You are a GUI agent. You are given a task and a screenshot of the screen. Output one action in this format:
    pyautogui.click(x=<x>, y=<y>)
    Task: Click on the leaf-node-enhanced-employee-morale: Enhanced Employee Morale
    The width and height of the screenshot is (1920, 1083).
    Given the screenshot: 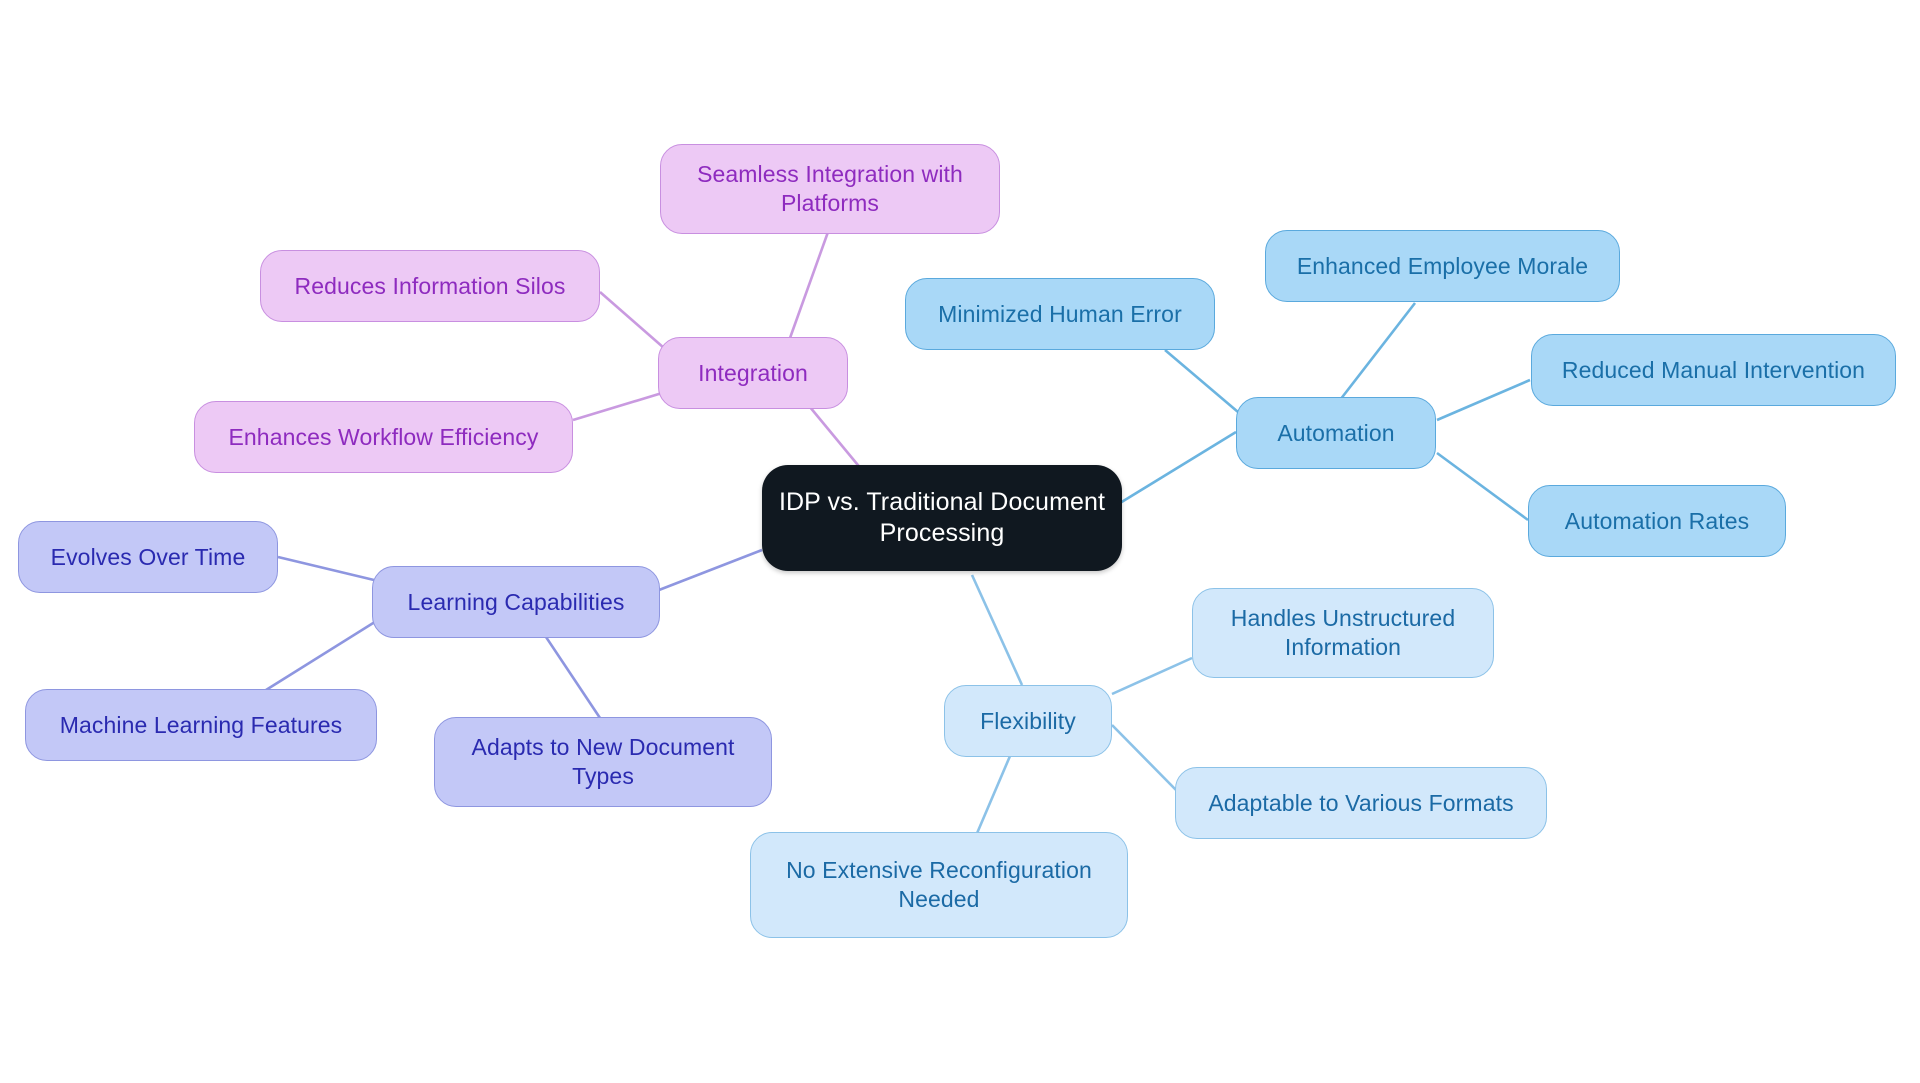 What is the action you would take?
    pyautogui.click(x=1442, y=266)
    